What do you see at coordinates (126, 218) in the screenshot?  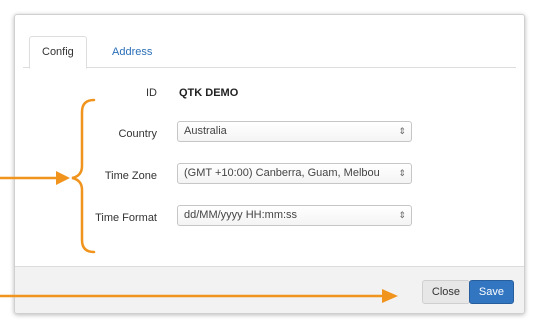 I see `timeformat-label: Time Format` at bounding box center [126, 218].